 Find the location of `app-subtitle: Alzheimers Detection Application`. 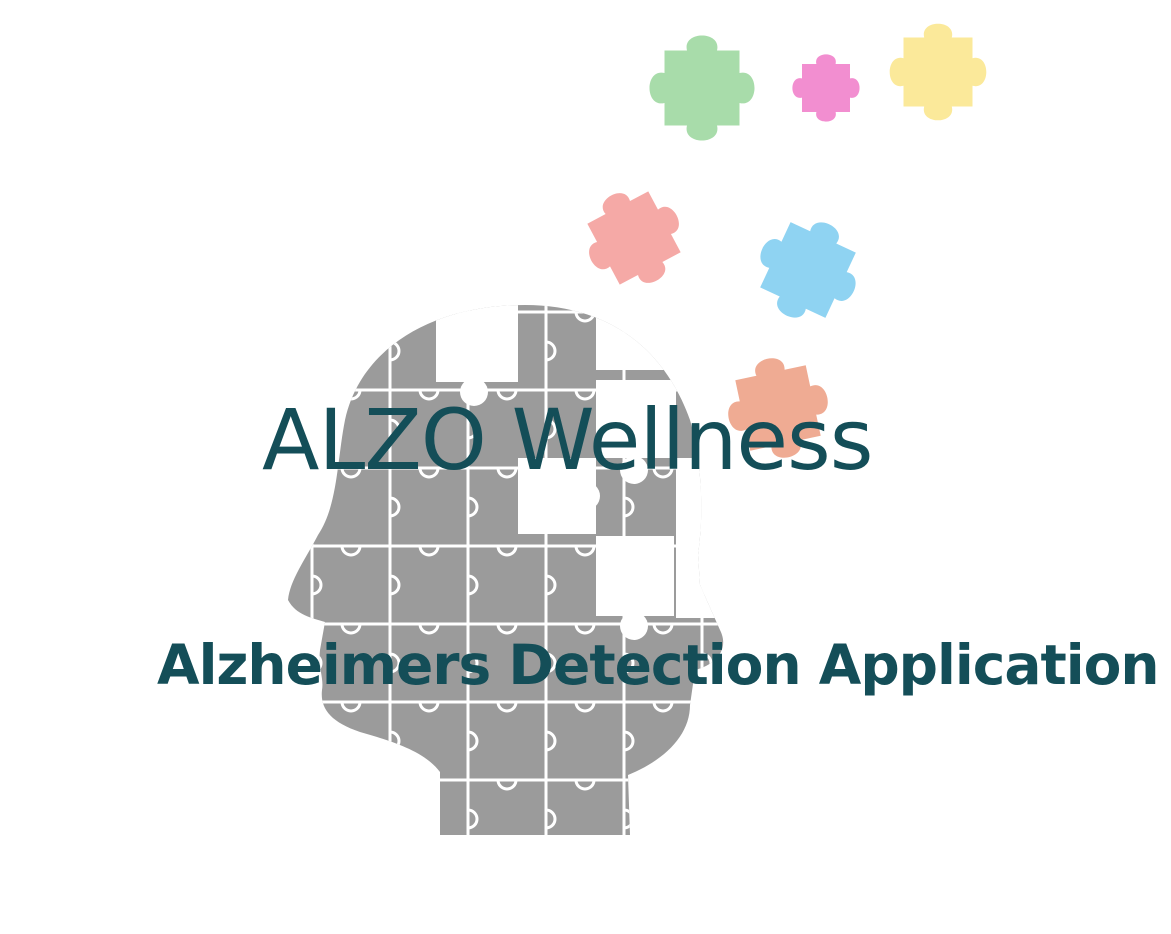

app-subtitle: Alzheimers Detection Application is located at coordinates (658, 665).